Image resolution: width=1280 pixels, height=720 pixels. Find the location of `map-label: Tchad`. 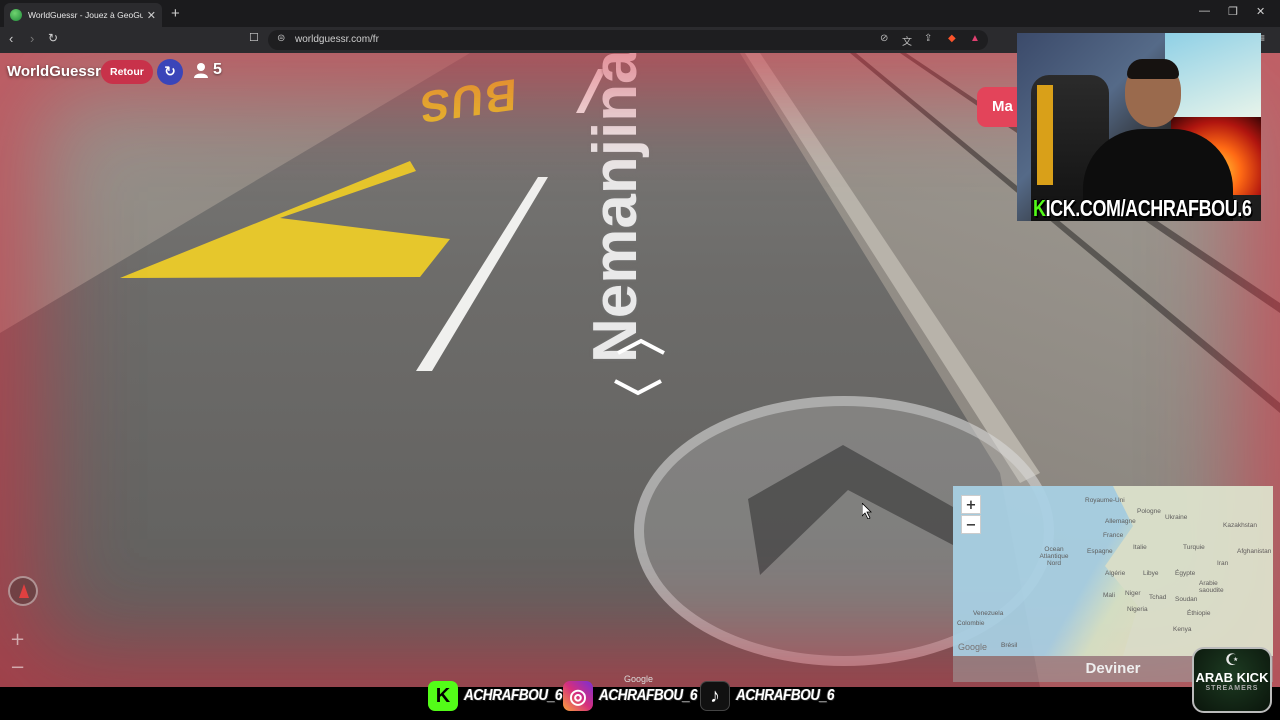

map-label: Tchad is located at coordinates (1158, 597).